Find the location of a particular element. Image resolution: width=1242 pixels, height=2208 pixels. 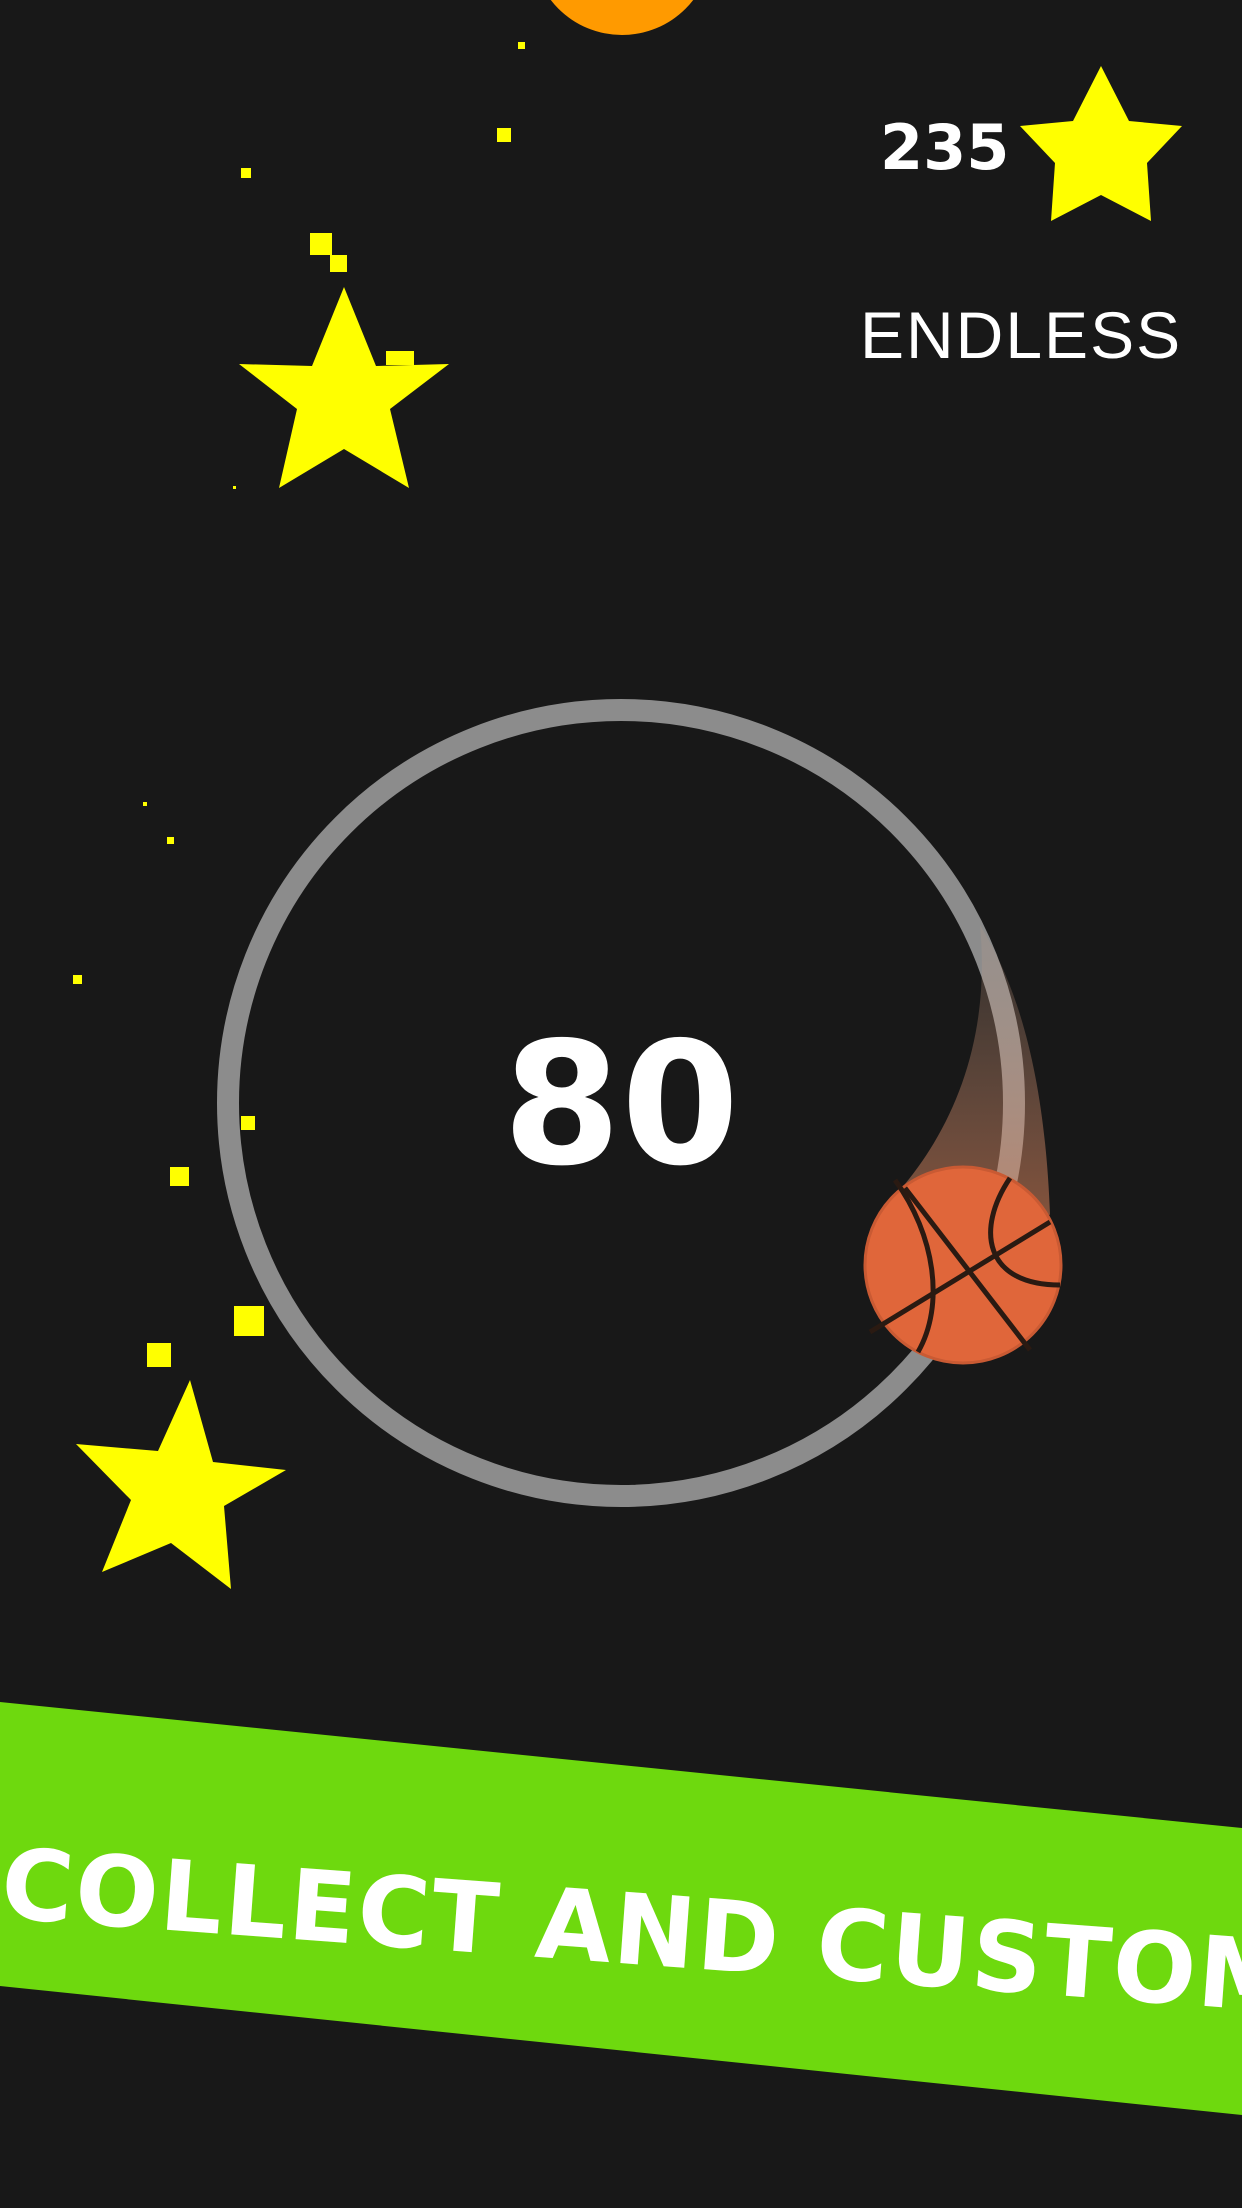

score-counter: 80 is located at coordinates (621, 1105).